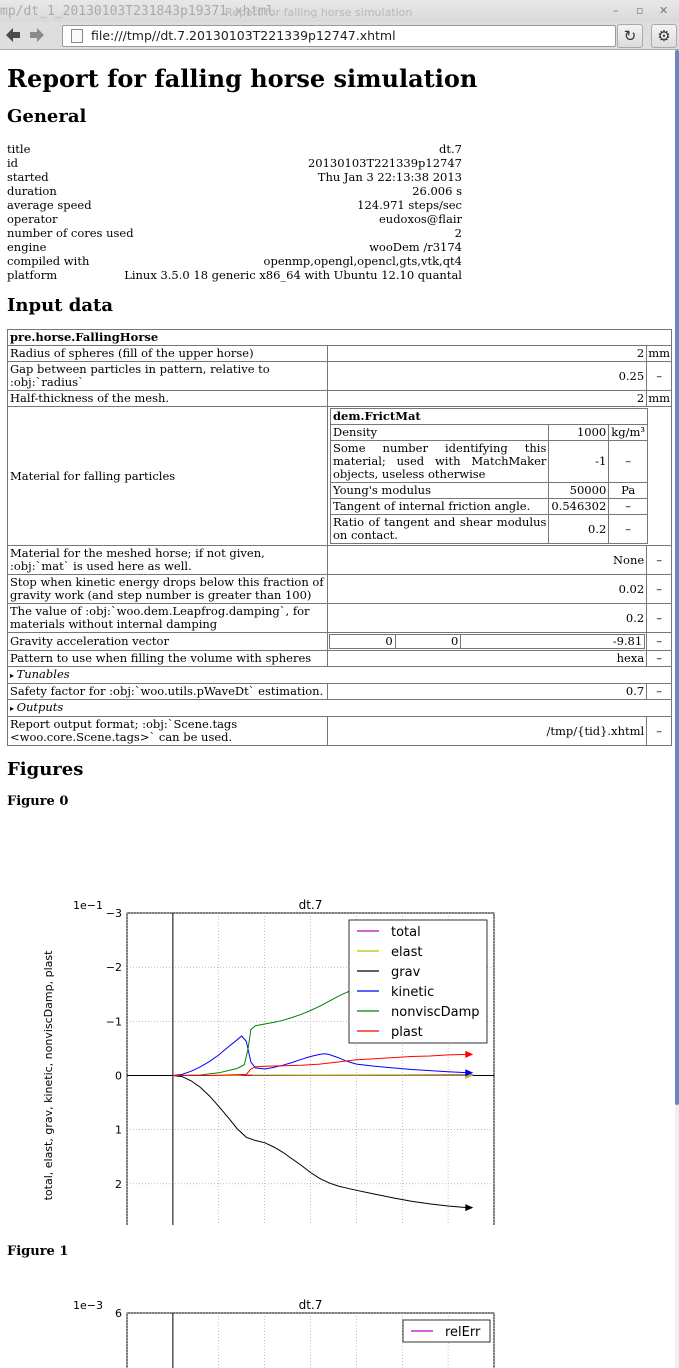  Describe the element at coordinates (362, 261) in the screenshot. I see `general-value: openmp,opengl,opencl,gts,vtk,qt4` at that location.